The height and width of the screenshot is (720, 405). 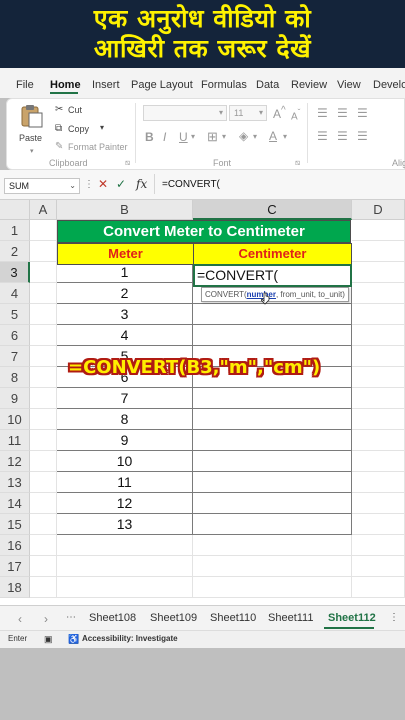 What do you see at coordinates (125, 314) in the screenshot?
I see `meter-value-cell: 3` at bounding box center [125, 314].